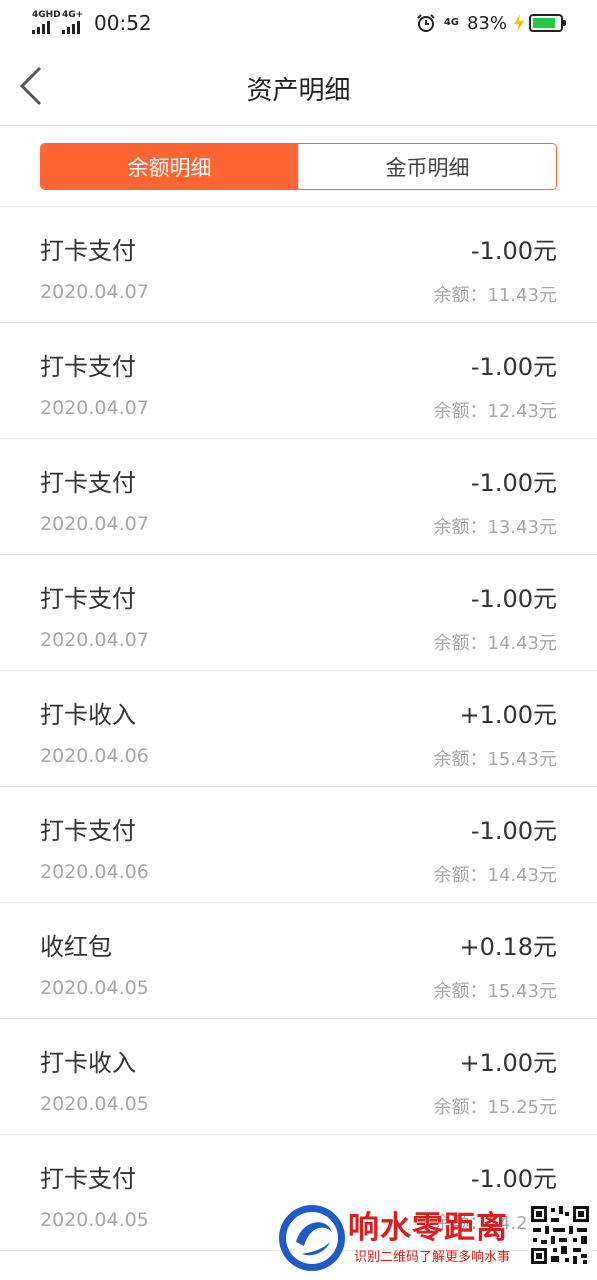  I want to click on transaction-row: 打卡支付 -1.00元 2020.04.07 余额：14.43元, so click(298, 613).